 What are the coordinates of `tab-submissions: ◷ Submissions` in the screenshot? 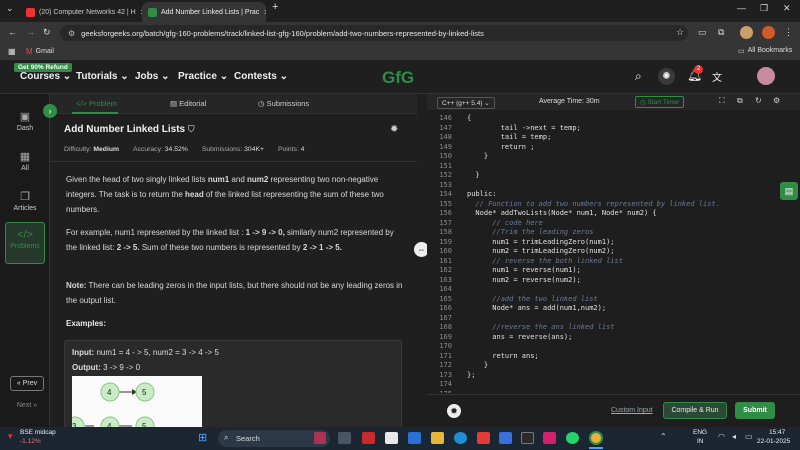 It's located at (283, 103).